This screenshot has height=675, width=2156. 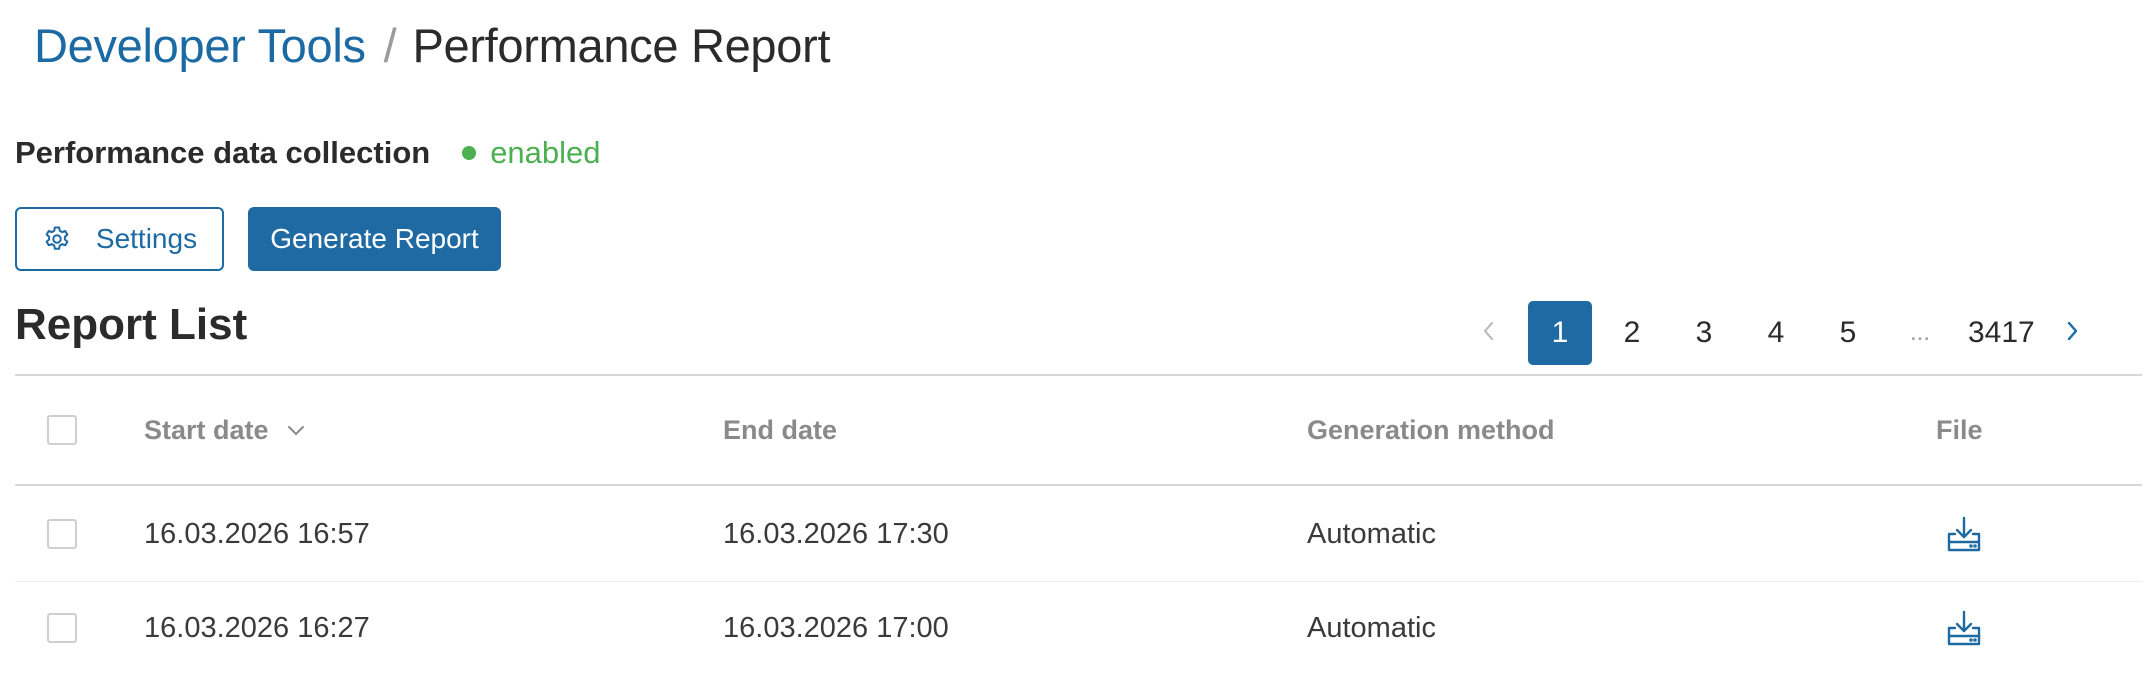 What do you see at coordinates (1848, 333) in the screenshot?
I see `page-5-button: 5` at bounding box center [1848, 333].